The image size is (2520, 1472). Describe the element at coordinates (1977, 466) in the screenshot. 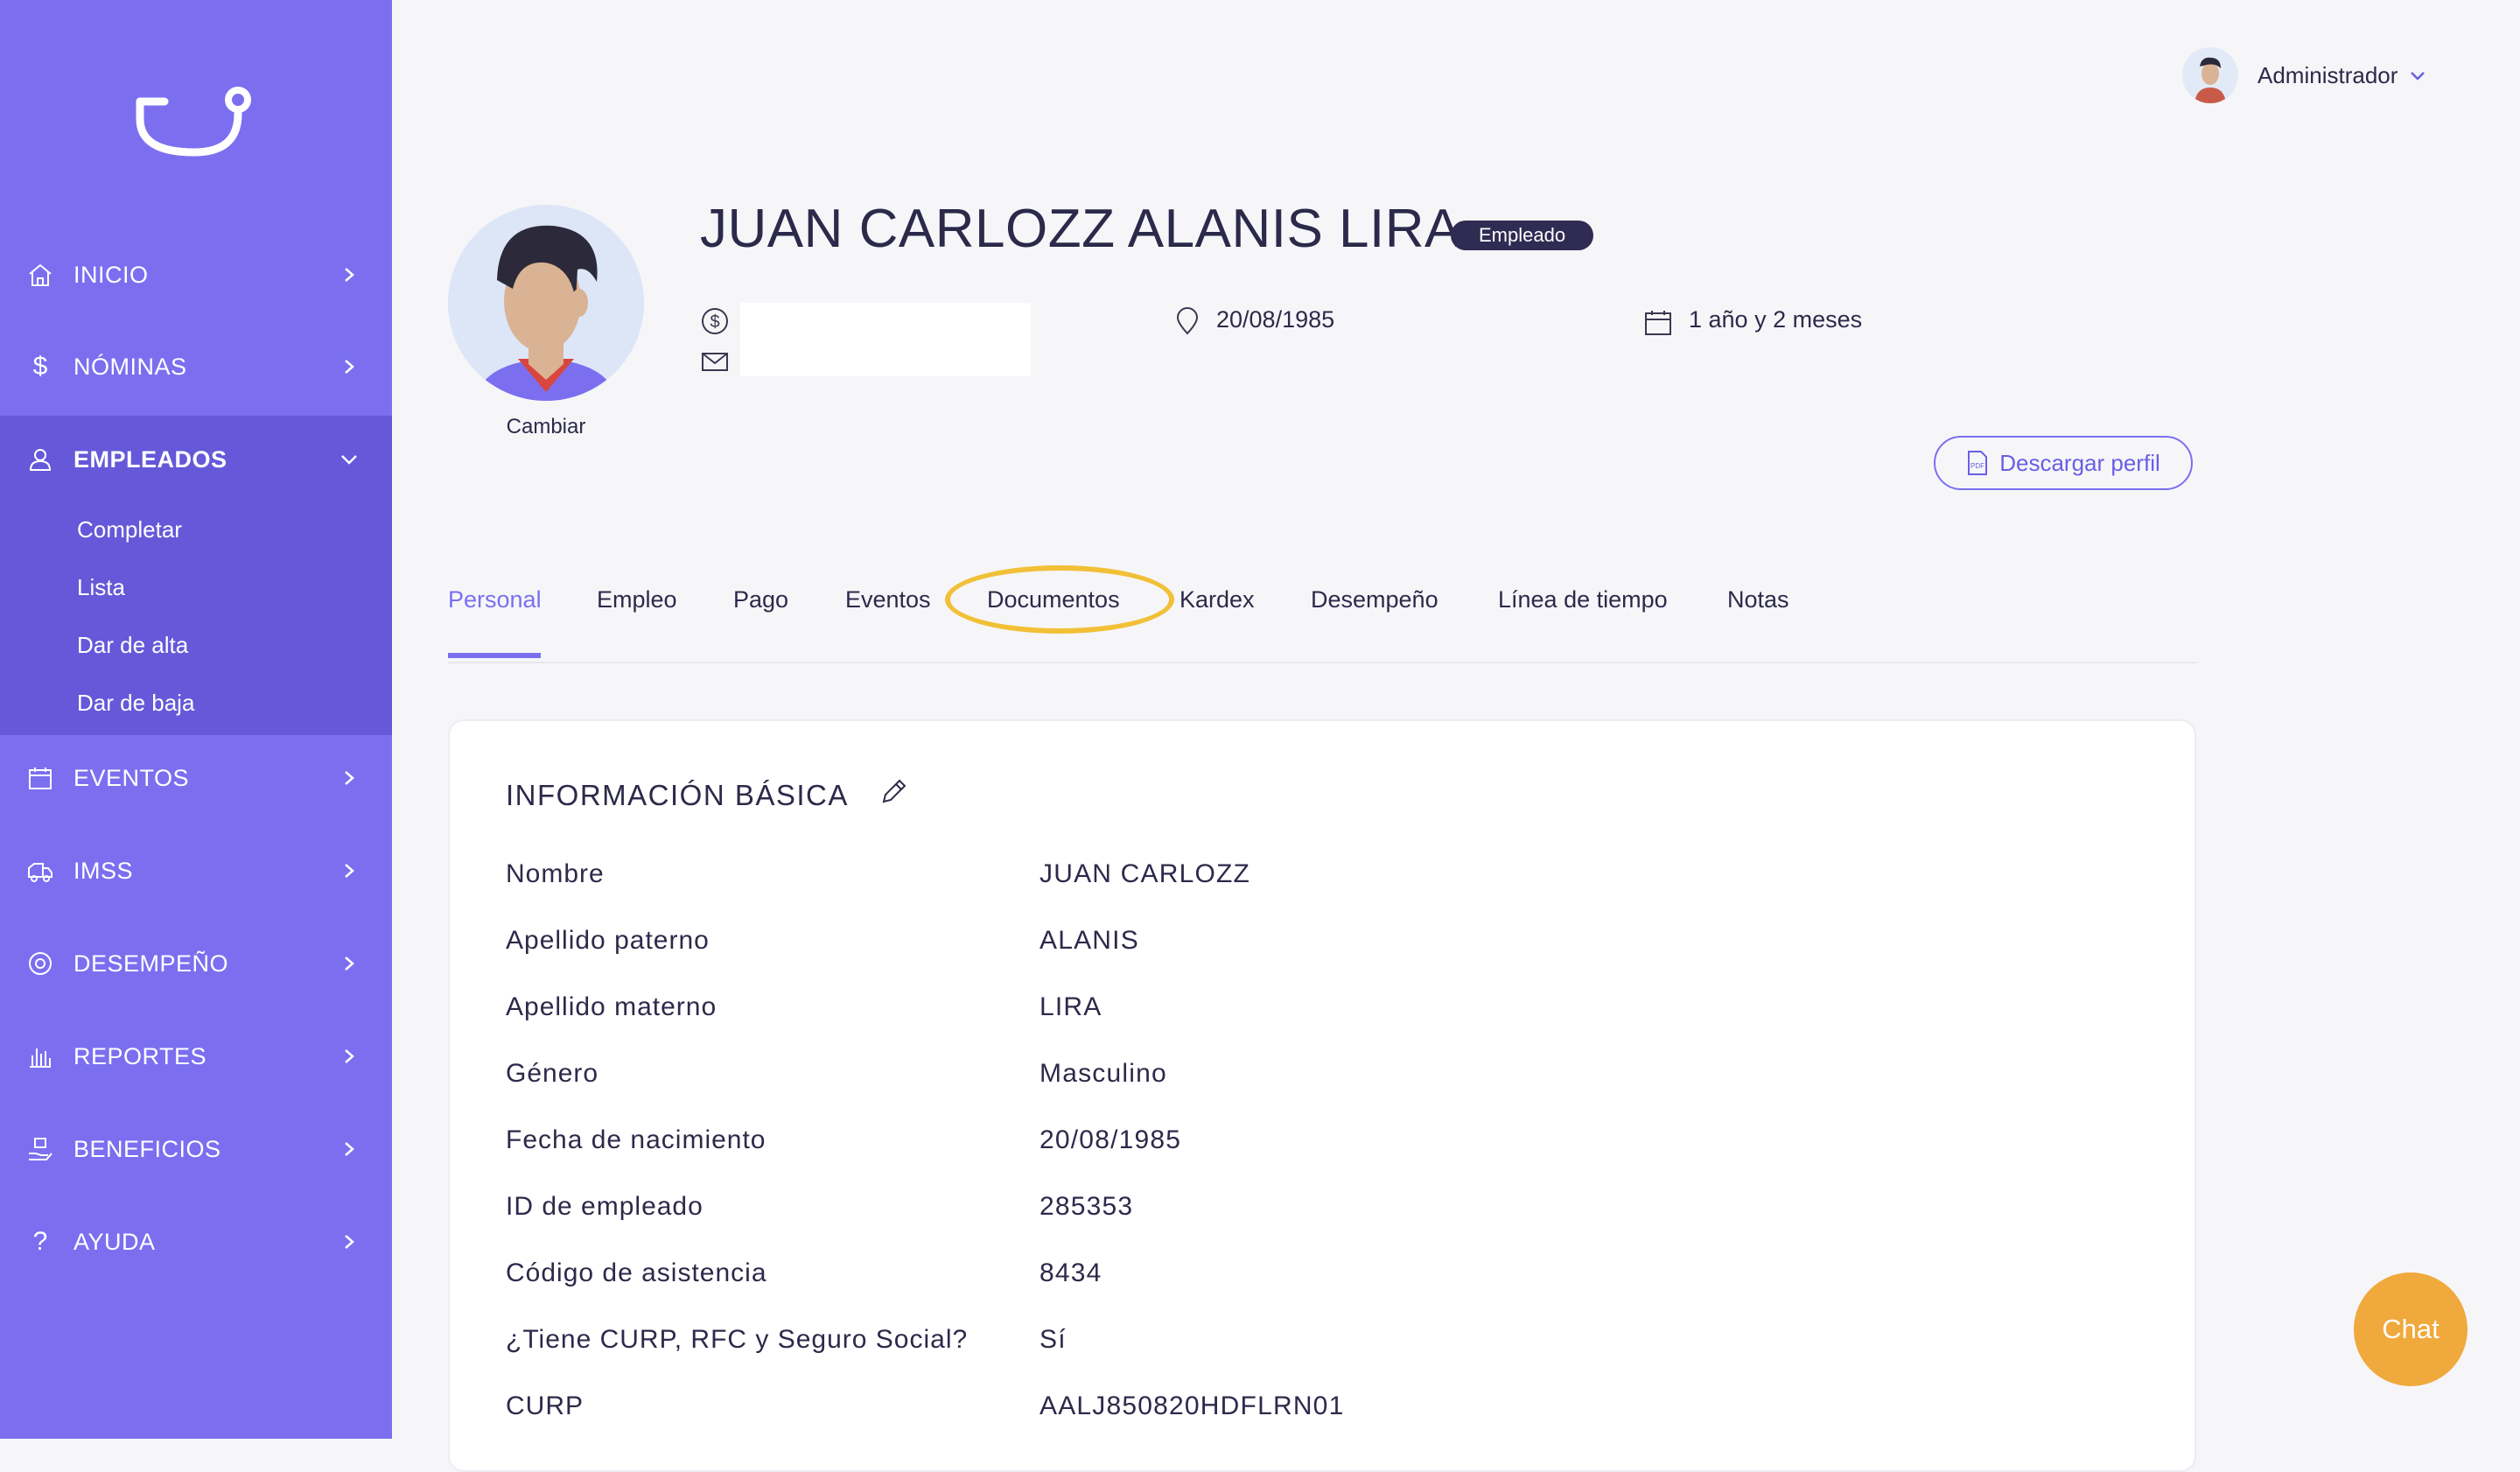

I see `svg-text: PDF` at that location.